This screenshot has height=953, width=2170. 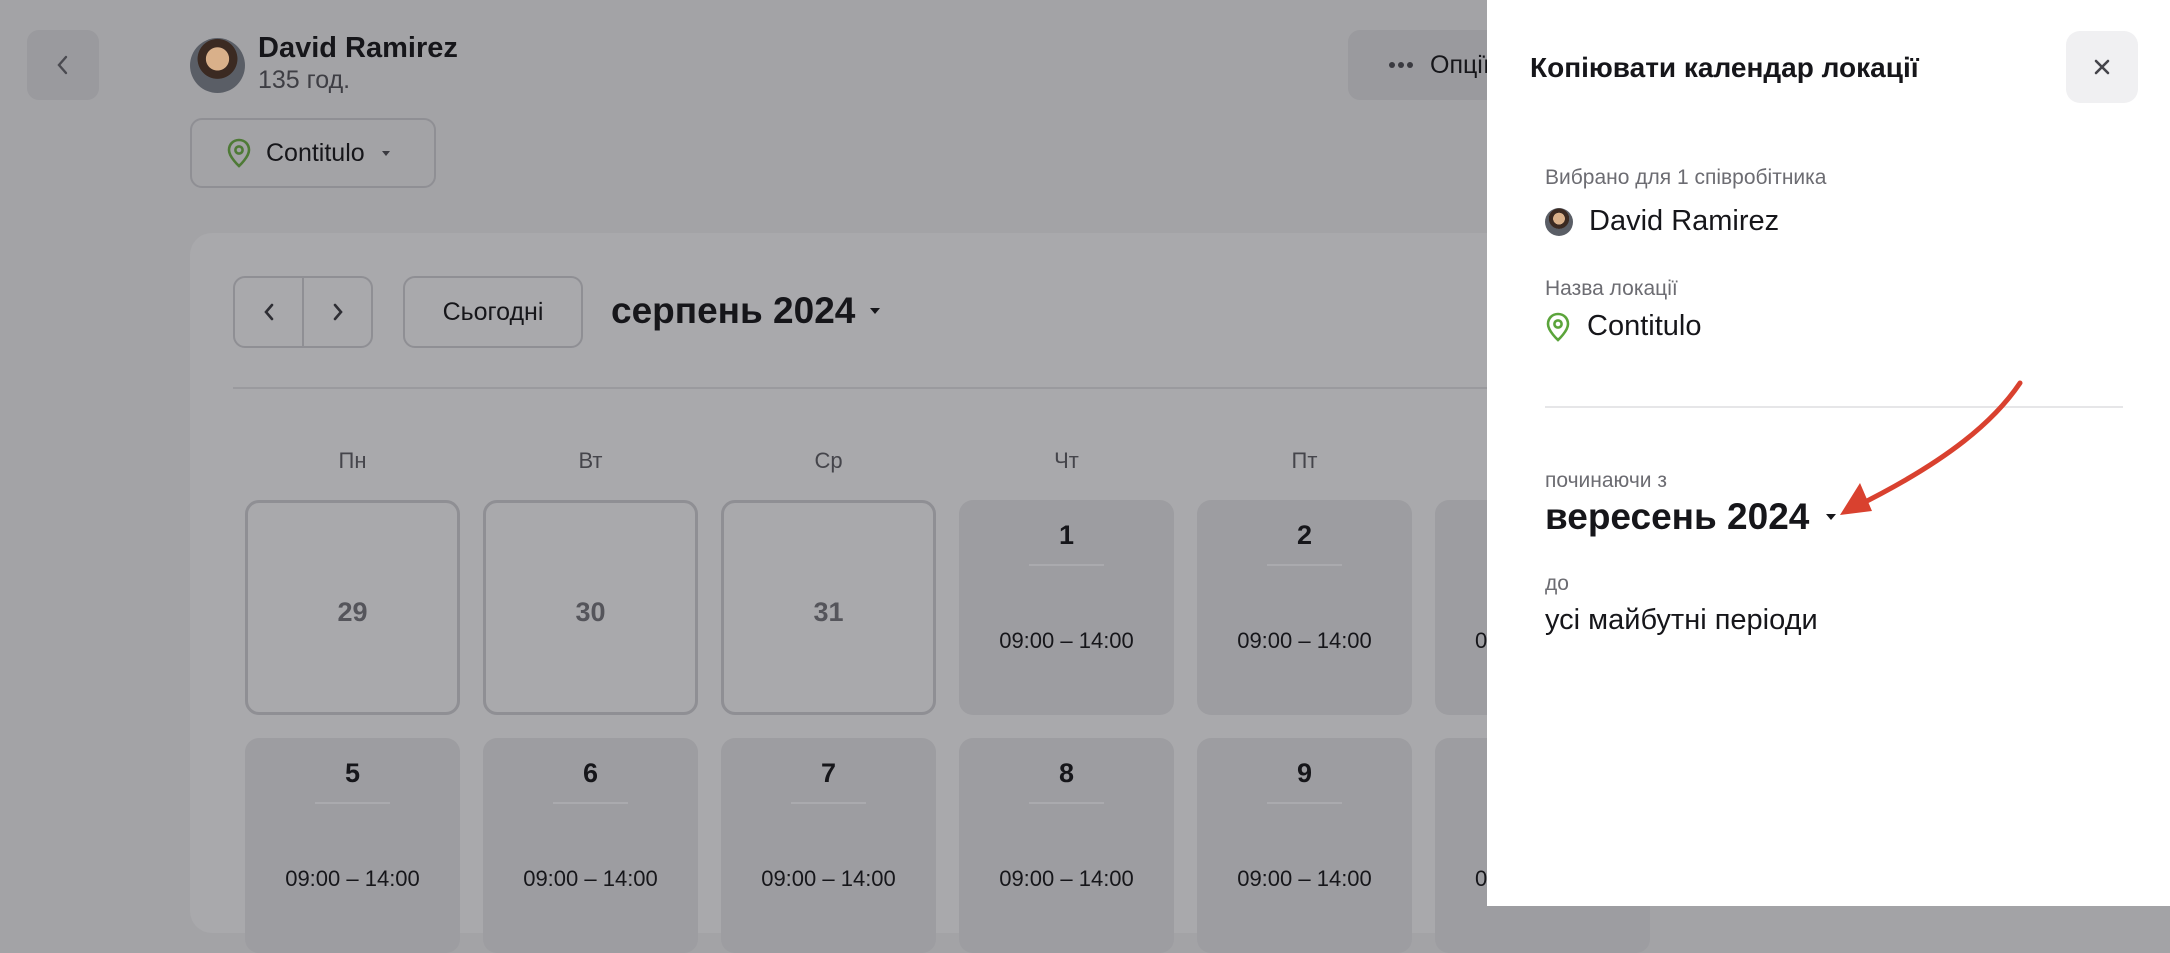 I want to click on day-number: 31, so click(x=828, y=612).